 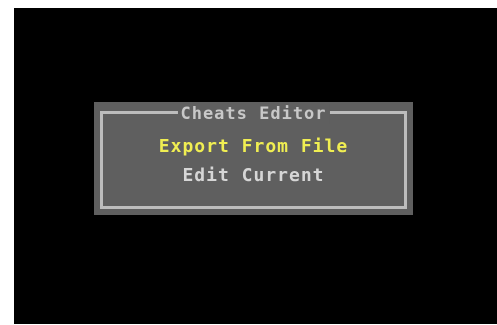 I want to click on cheats-menu: Export From File Edit Current, so click(x=253, y=161).